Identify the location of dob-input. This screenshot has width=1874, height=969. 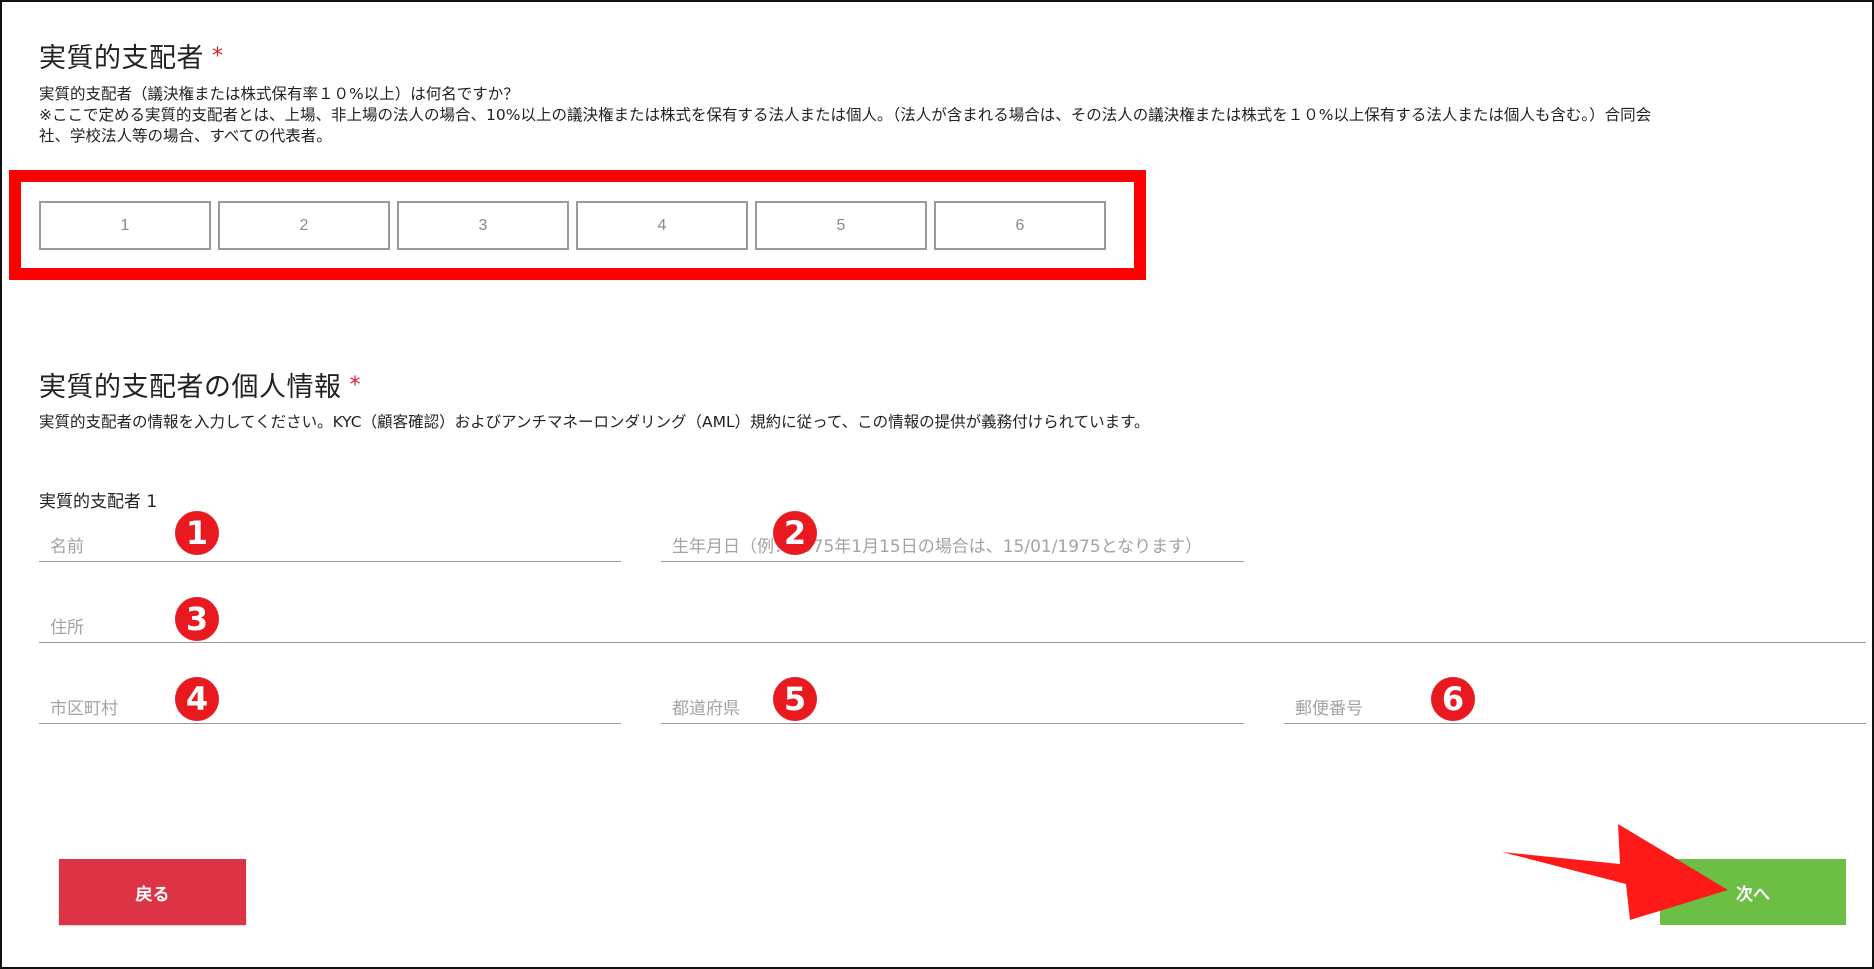
(952, 542).